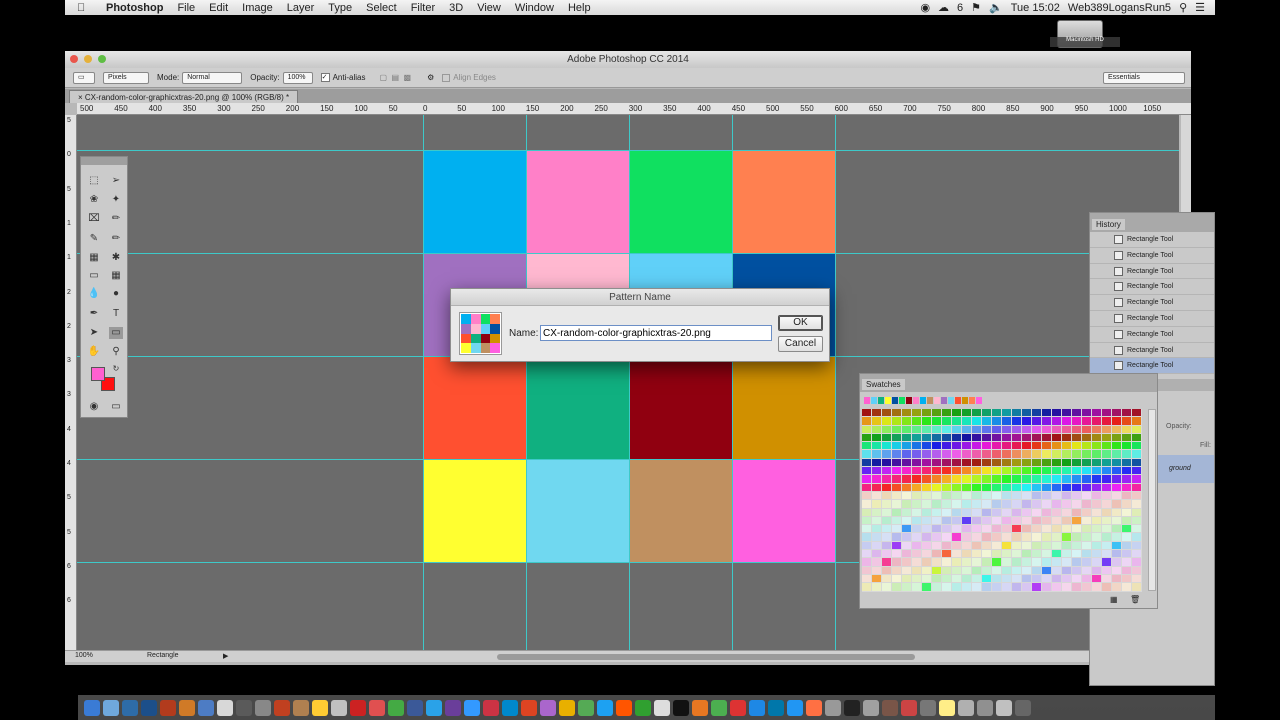 Image resolution: width=1280 pixels, height=720 pixels. I want to click on hand-tool-icon: ✋, so click(94, 352).